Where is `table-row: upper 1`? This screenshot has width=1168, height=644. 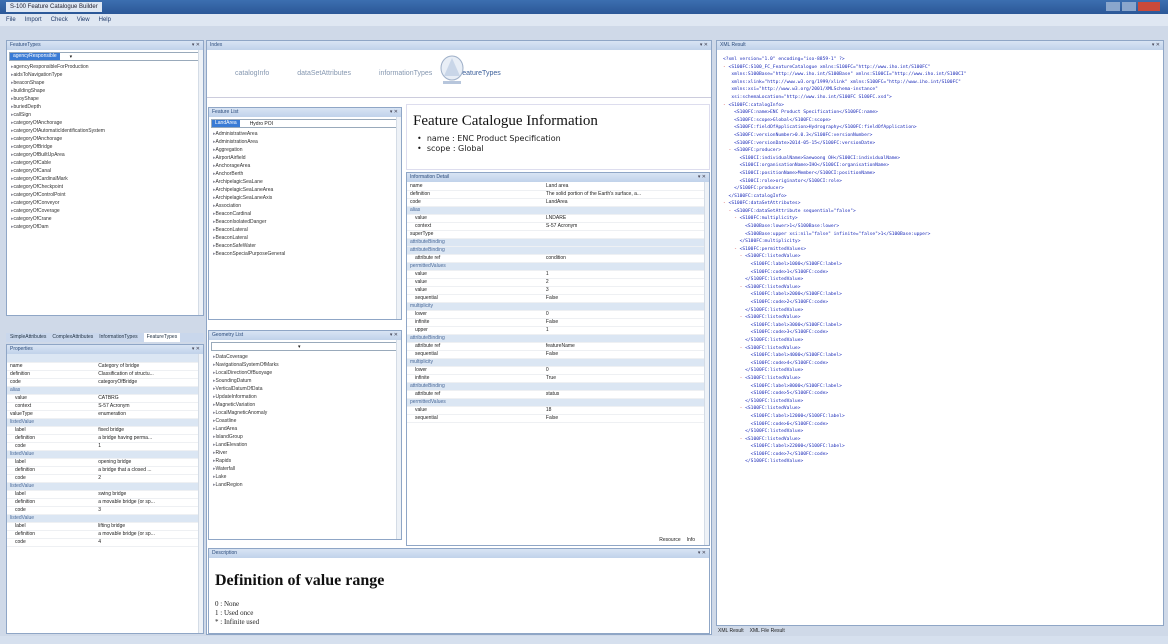 table-row: upper 1 is located at coordinates (558, 330).